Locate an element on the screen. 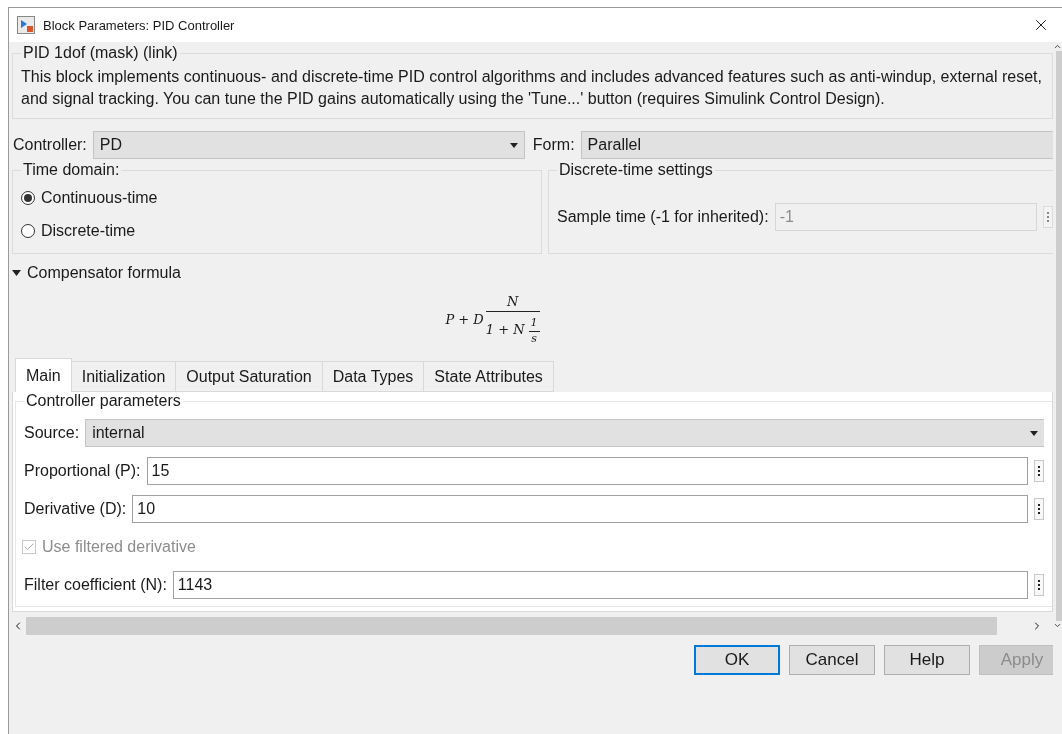 This screenshot has height=734, width=1062. source-label: Source: is located at coordinates (52, 433).